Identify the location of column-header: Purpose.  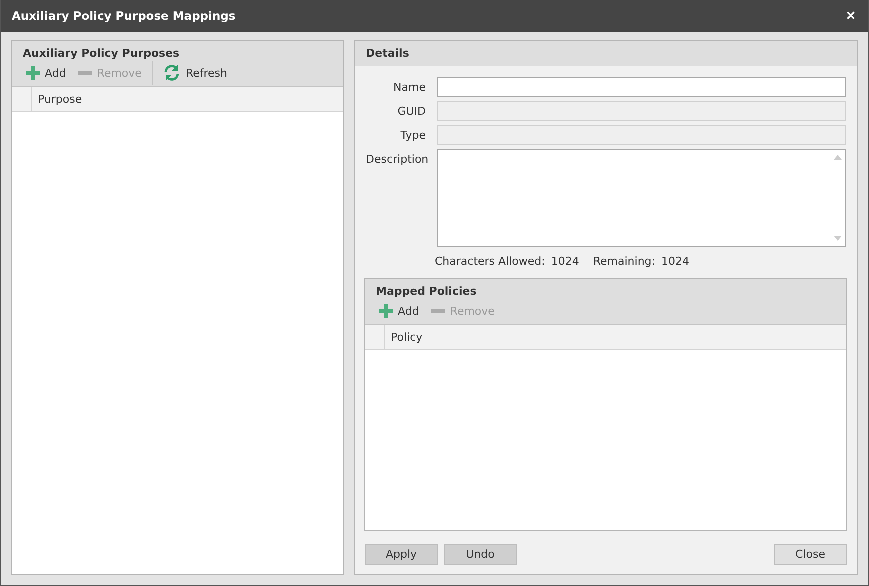
(60, 99).